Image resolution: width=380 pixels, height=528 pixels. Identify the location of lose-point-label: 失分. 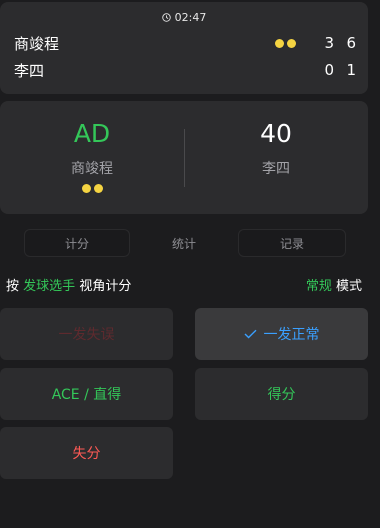
(86, 454).